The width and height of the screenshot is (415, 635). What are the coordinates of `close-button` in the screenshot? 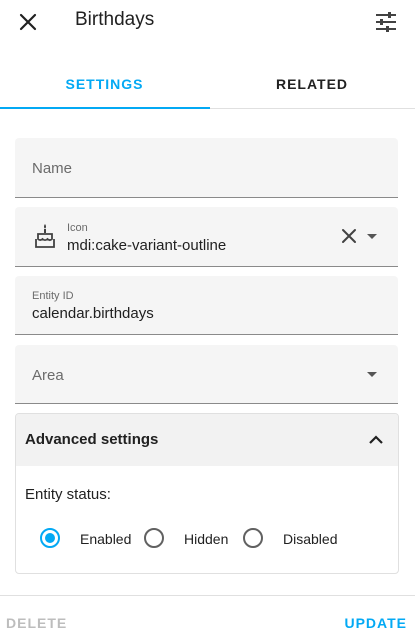 It's located at (28, 22).